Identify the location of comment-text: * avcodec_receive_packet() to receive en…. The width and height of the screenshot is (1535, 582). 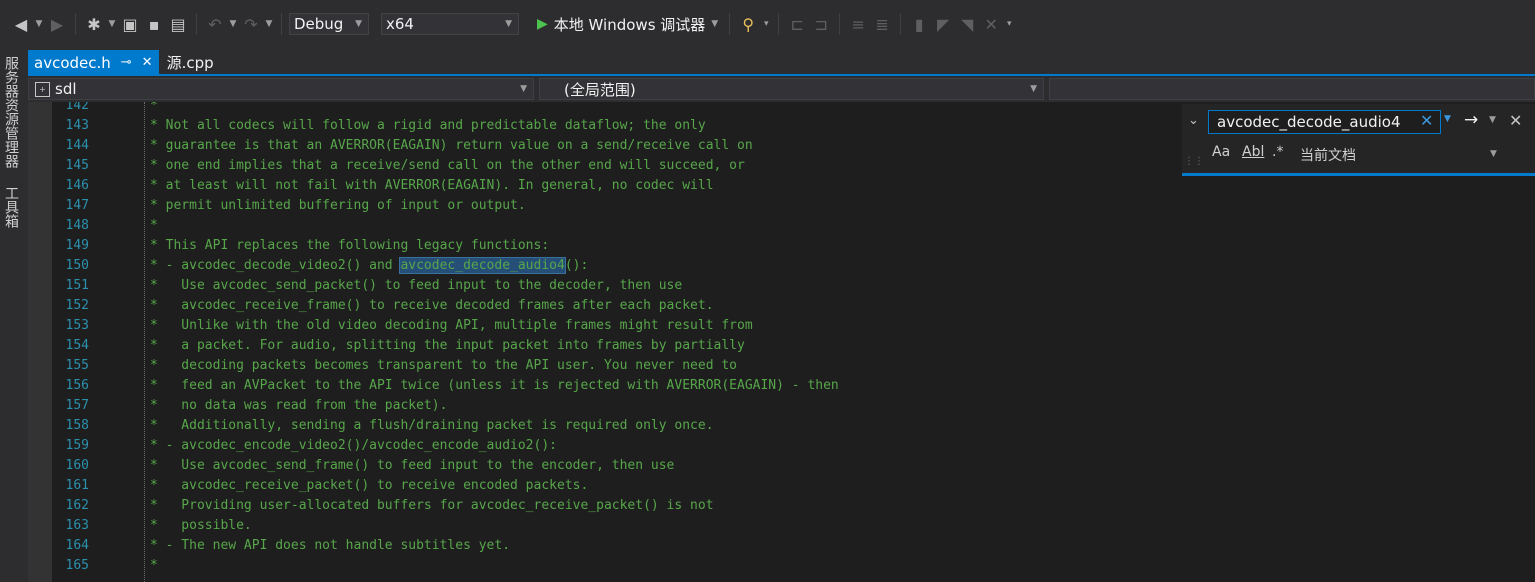
(369, 485).